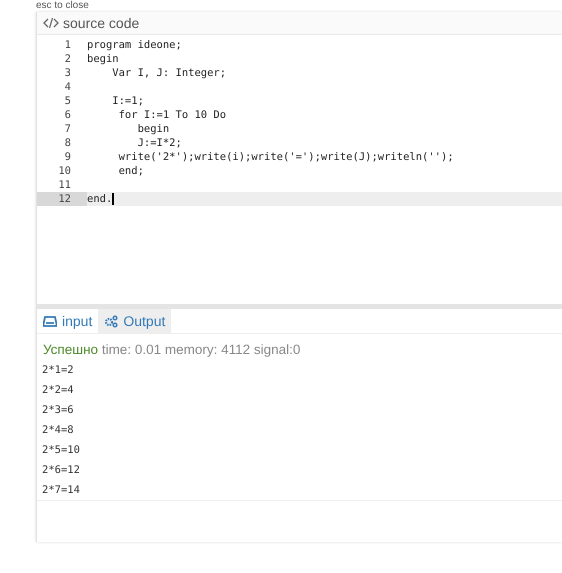  Describe the element at coordinates (113, 199) in the screenshot. I see `text-cursor` at that location.